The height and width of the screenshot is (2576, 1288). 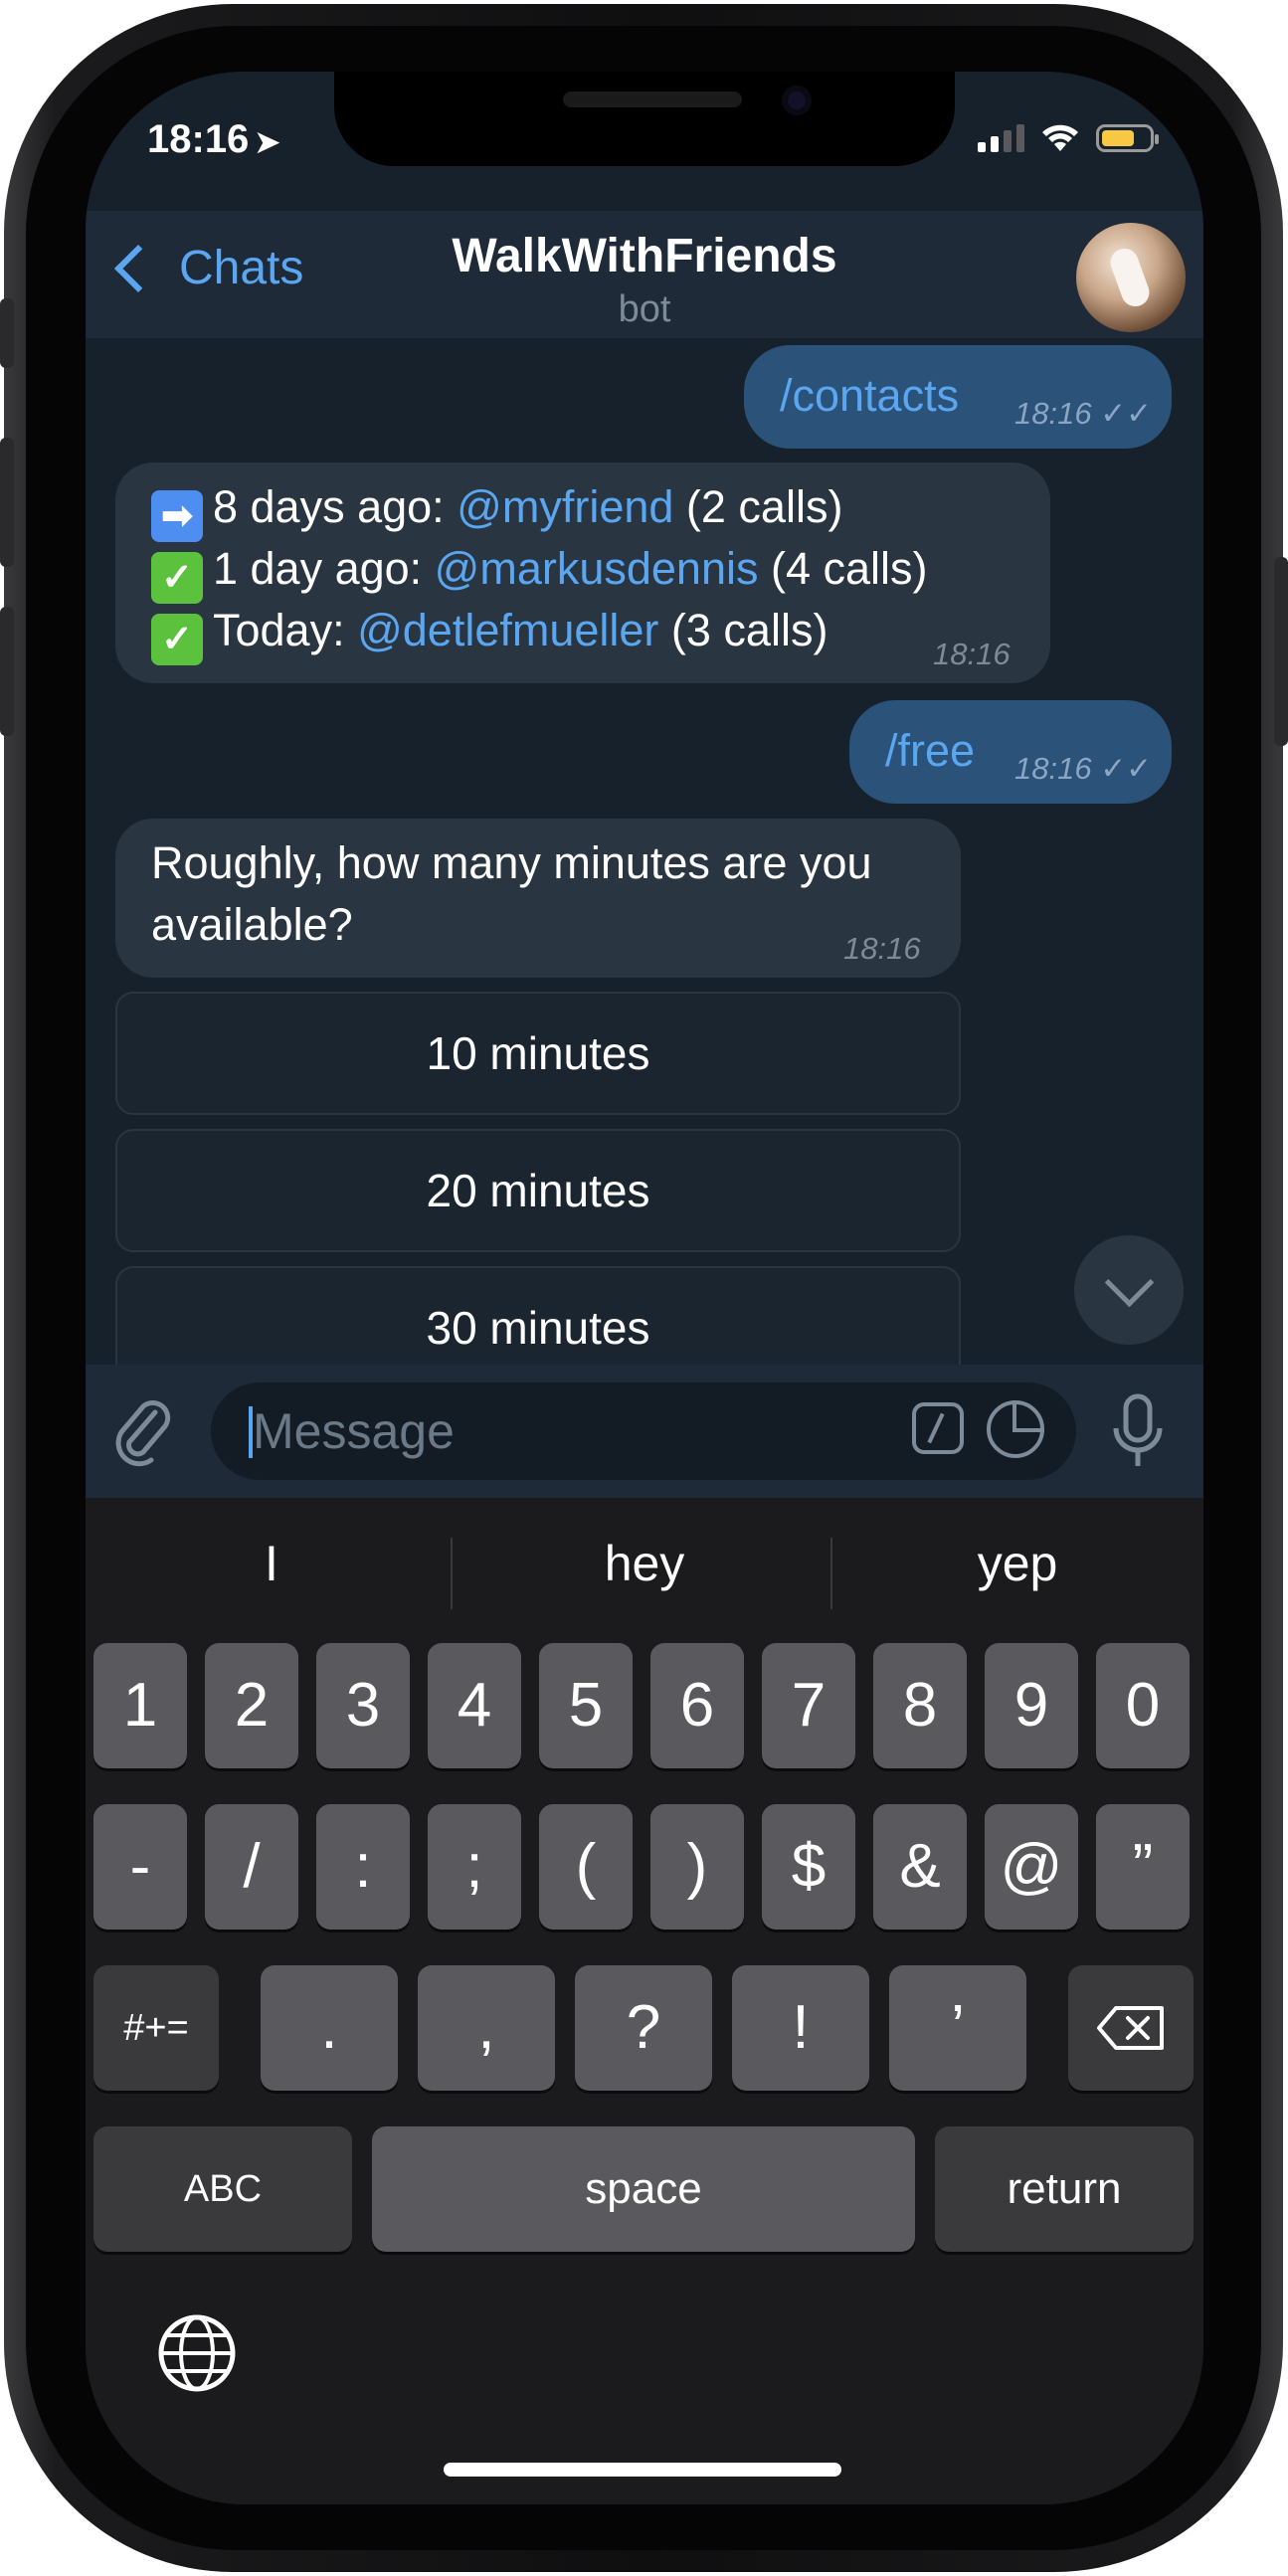 I want to click on backspace-icon, so click(x=1130, y=2028).